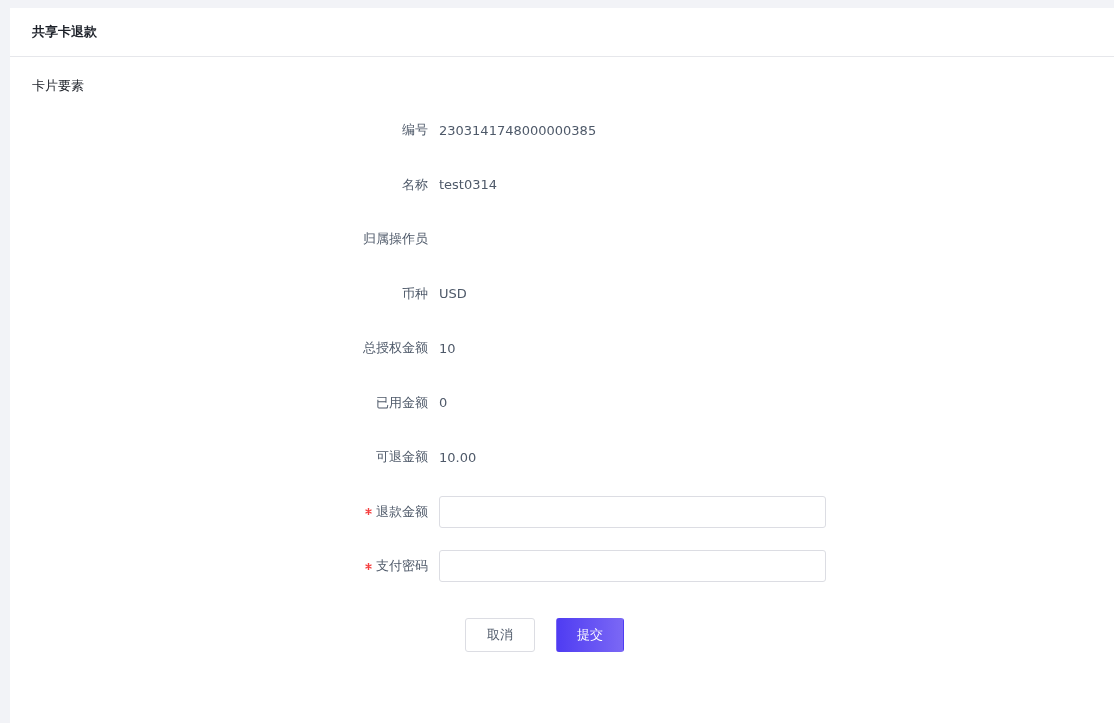 The width and height of the screenshot is (1114, 723). I want to click on field-label: 总授权金额, so click(395, 348).